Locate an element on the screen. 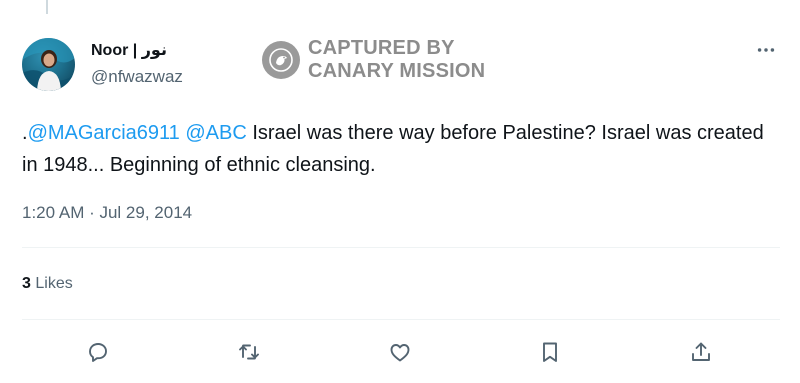 The image size is (800, 383). watermark-text: CAPTURED BY CANARY MISSION is located at coordinates (396, 60).